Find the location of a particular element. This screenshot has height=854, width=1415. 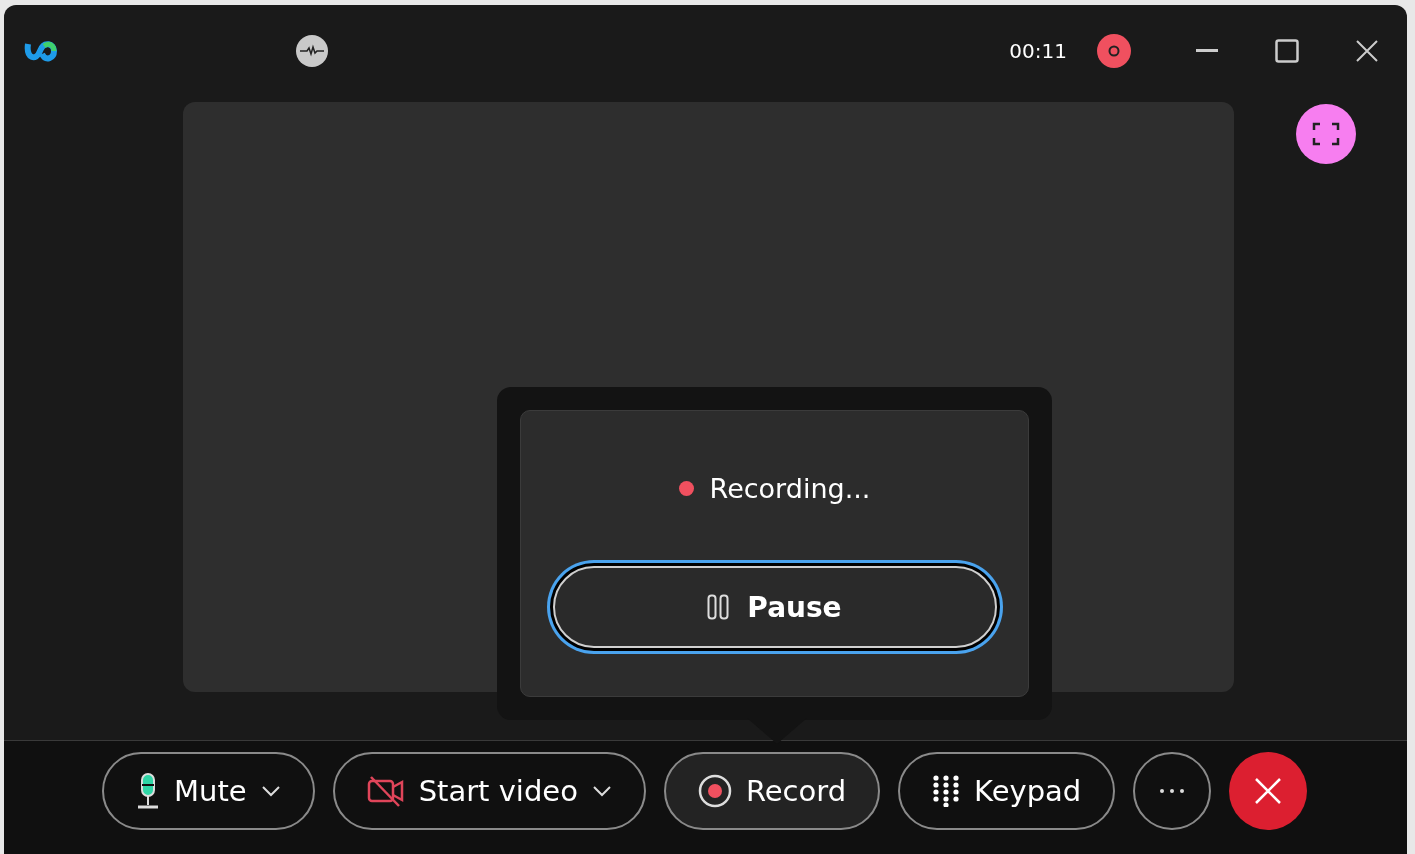

minimize-icon is located at coordinates (1207, 50).